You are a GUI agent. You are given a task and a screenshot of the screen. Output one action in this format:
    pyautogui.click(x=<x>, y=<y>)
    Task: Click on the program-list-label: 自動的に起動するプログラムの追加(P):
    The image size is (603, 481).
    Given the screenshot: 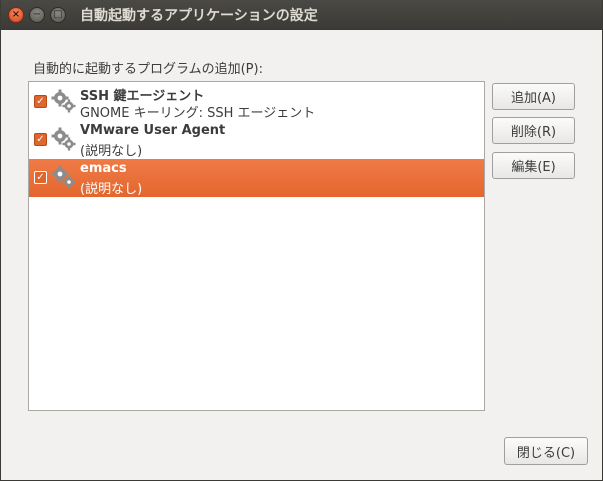 What is the action you would take?
    pyautogui.click(x=148, y=69)
    